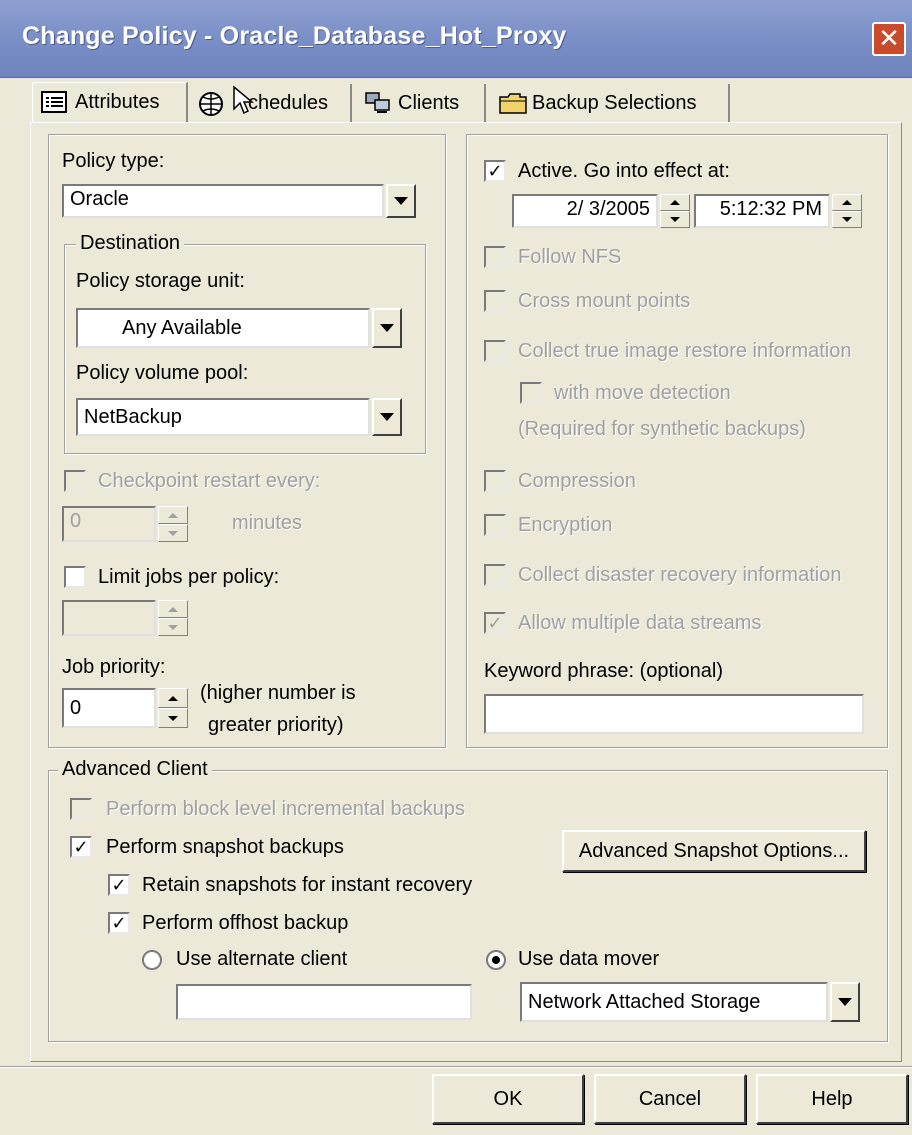 The width and height of the screenshot is (912, 1135). Describe the element at coordinates (245, 923) in the screenshot. I see `offhost-label: Perform offhost backup` at that location.